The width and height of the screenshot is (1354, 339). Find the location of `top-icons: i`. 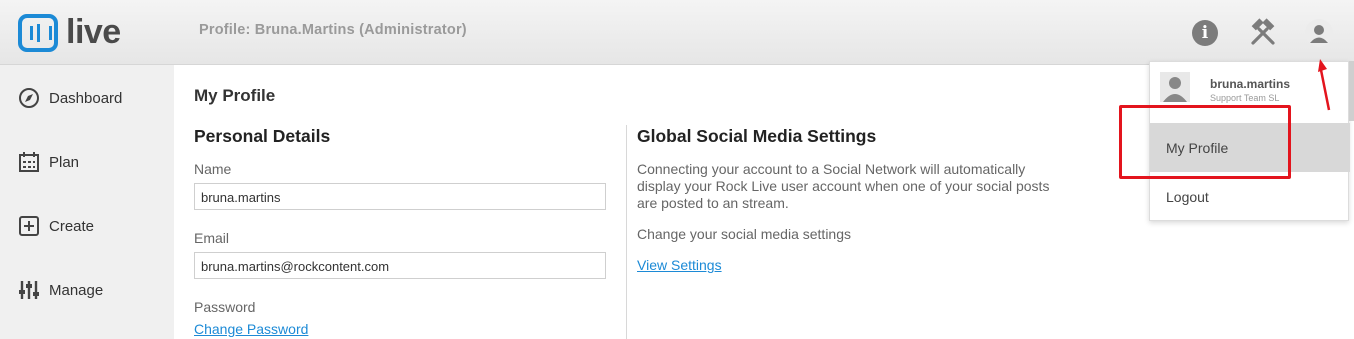

top-icons: i is located at coordinates (1250, 33).